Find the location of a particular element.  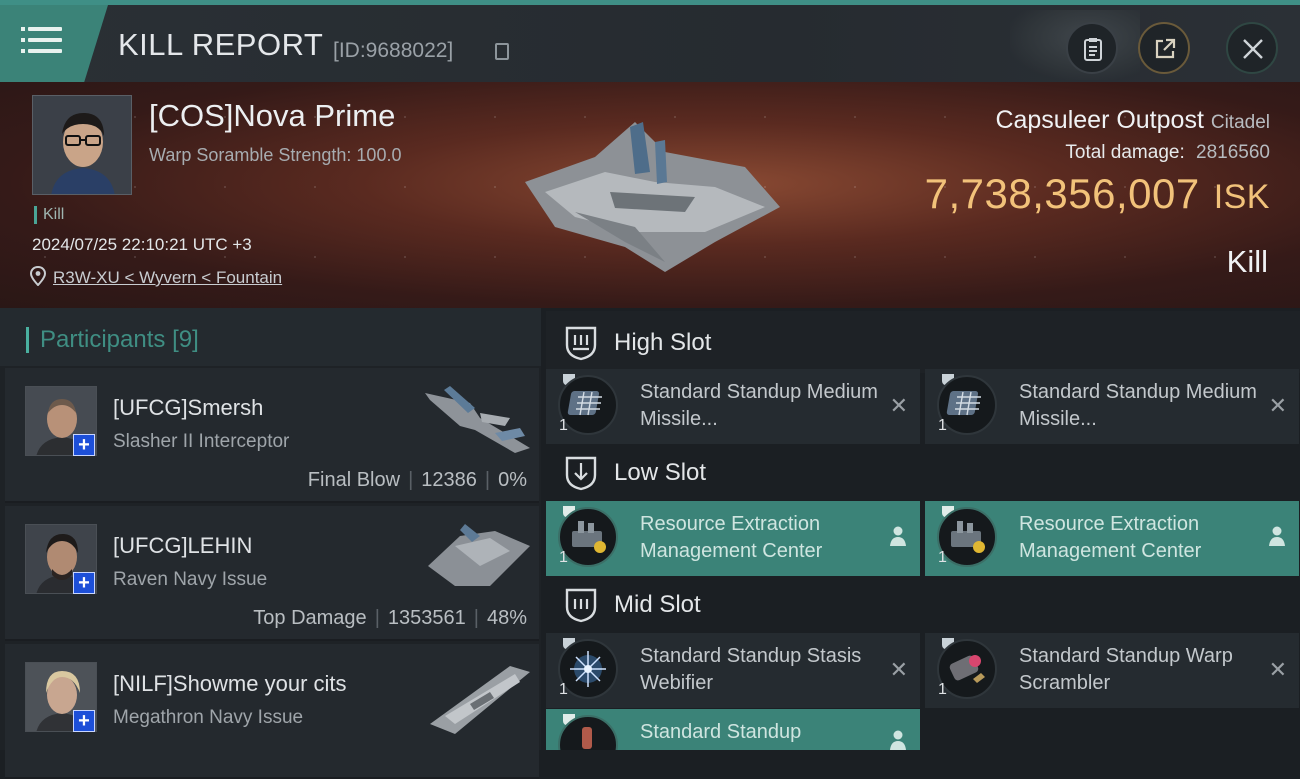

victim-portrait is located at coordinates (82, 145).